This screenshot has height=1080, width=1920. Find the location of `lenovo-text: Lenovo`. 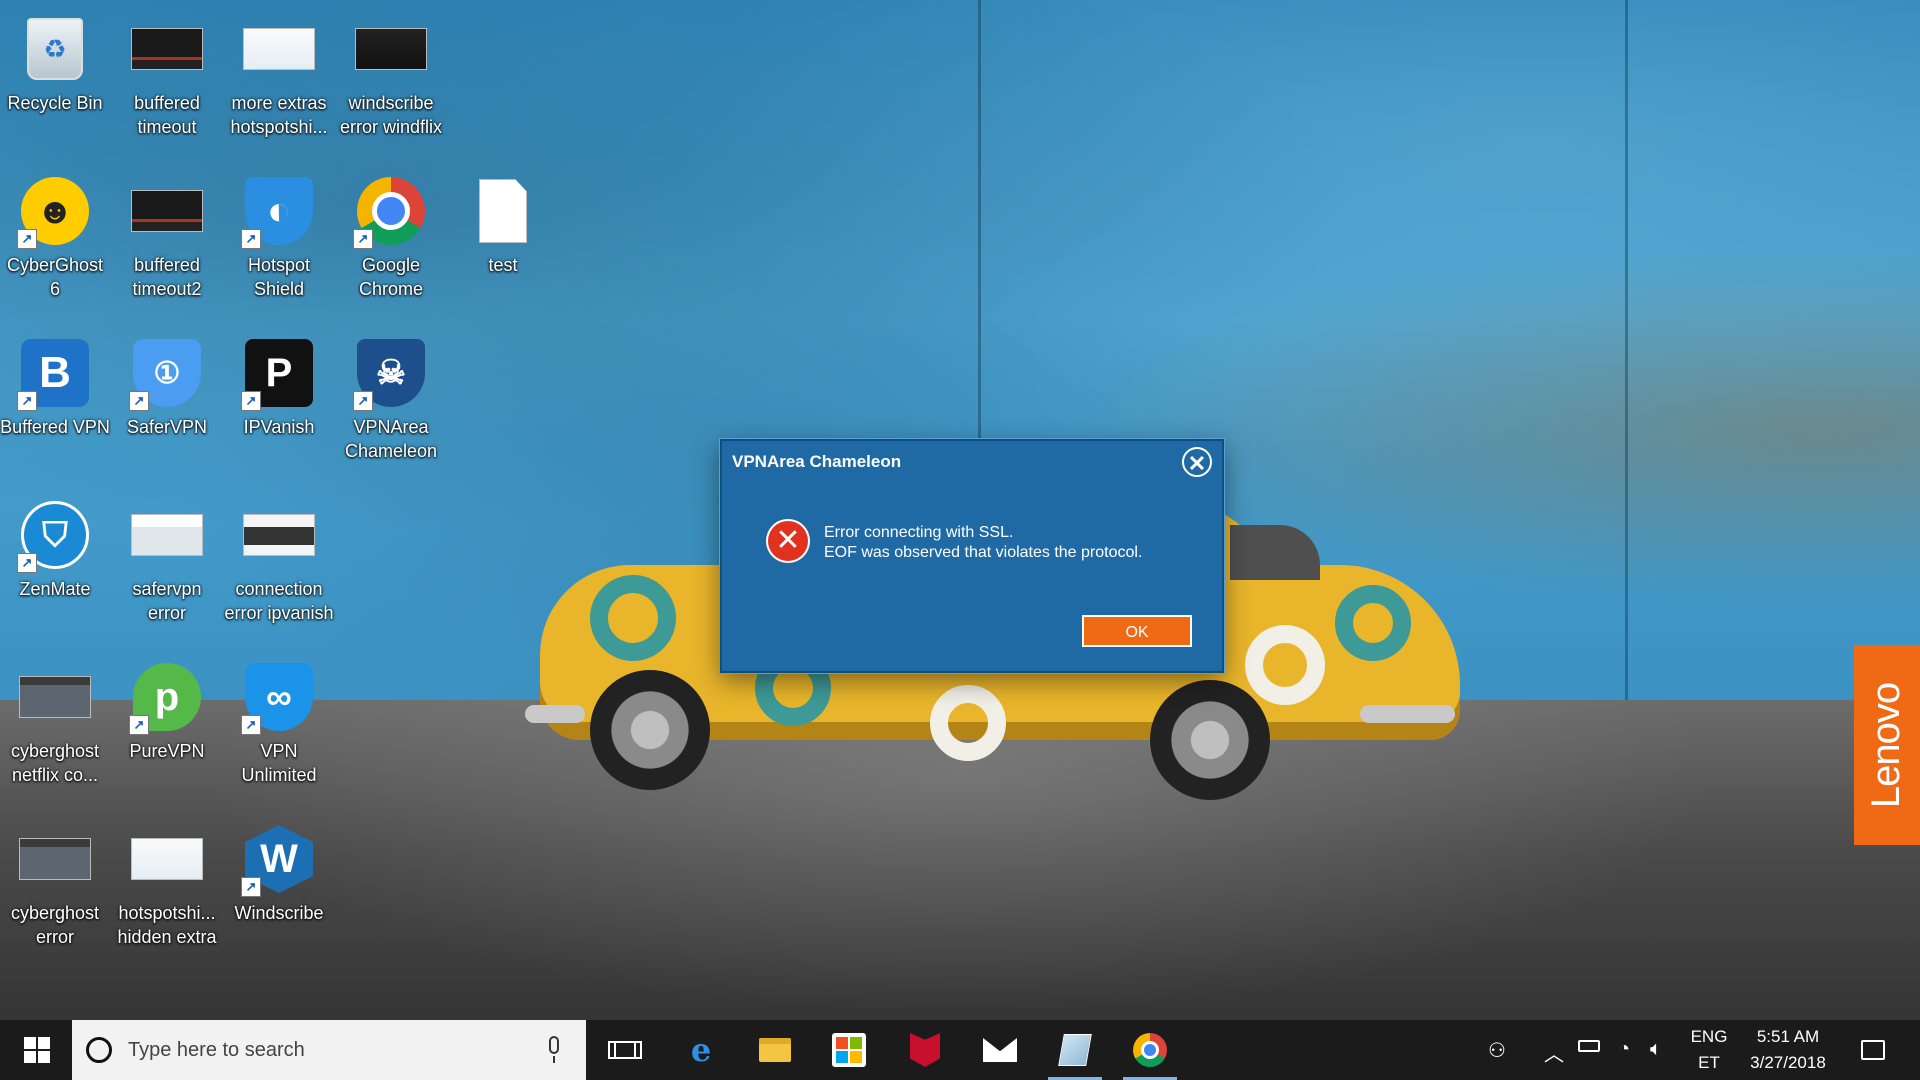

lenovo-text: Lenovo is located at coordinates (1886, 745).